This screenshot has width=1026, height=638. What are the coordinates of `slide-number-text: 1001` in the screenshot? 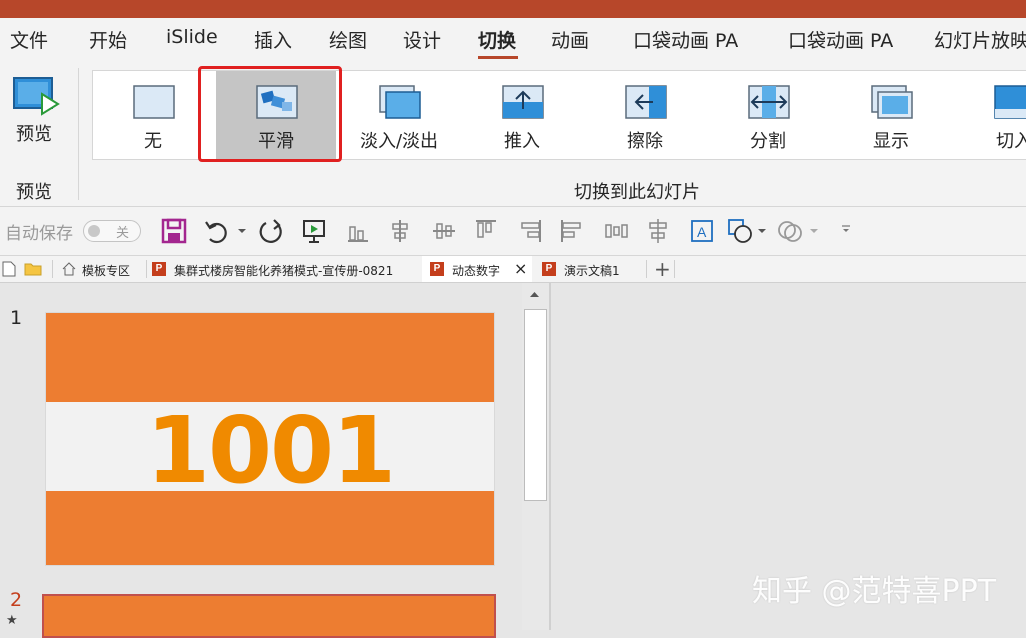 It's located at (270, 450).